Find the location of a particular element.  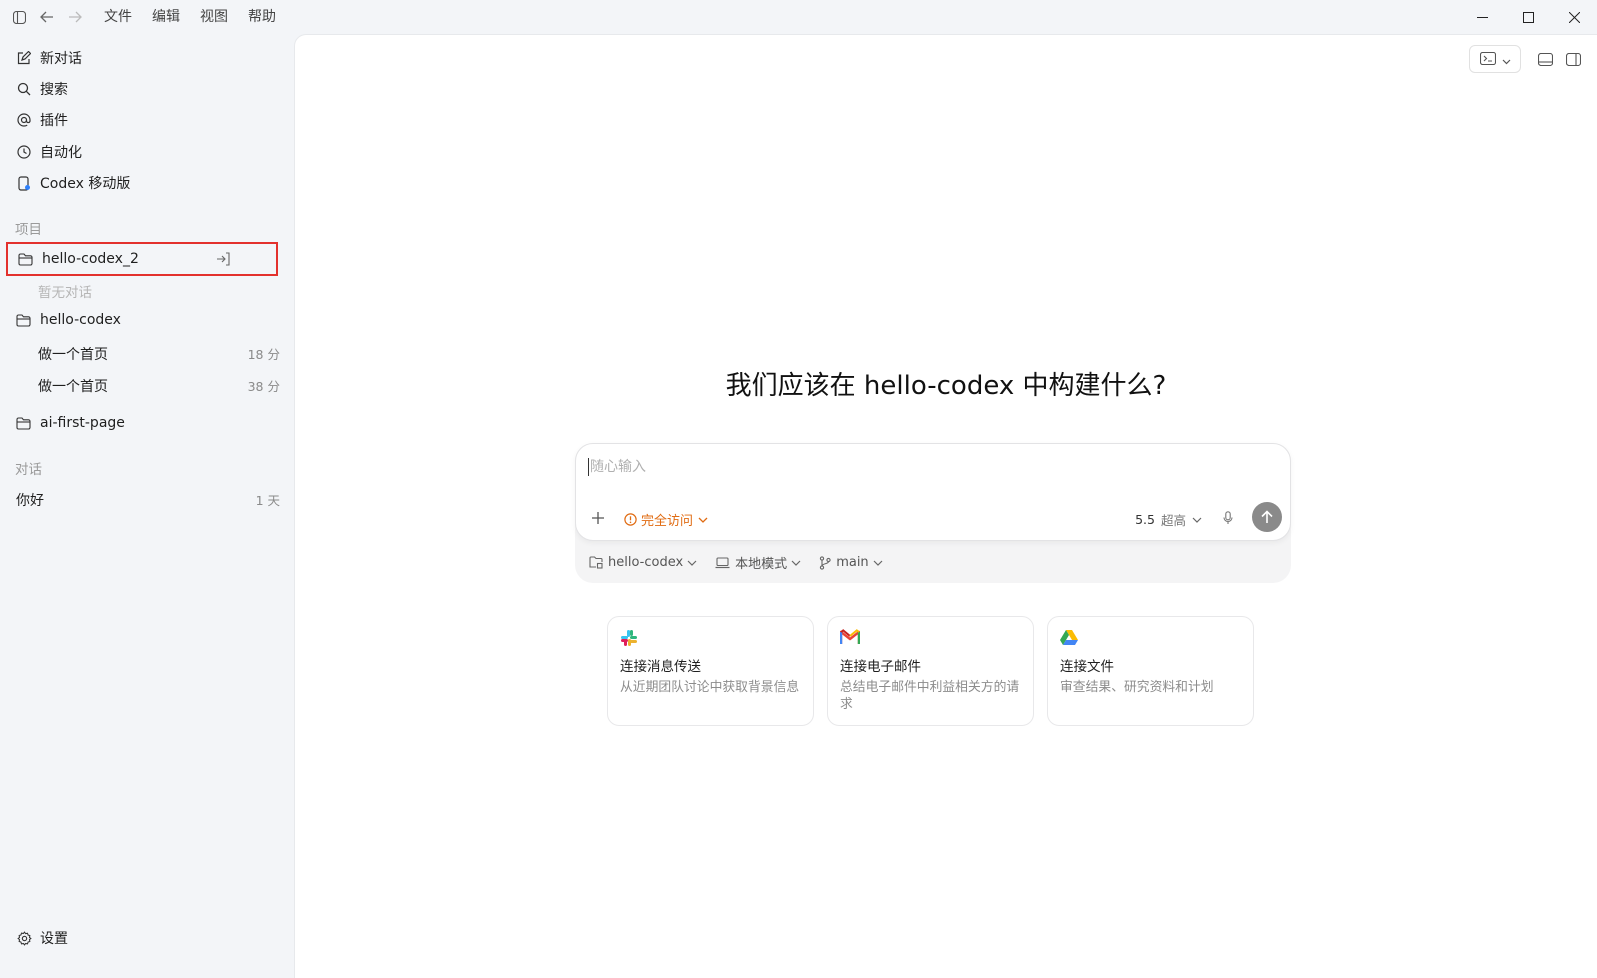

model-selector: 5.5 超高 is located at coordinates (1168, 519).